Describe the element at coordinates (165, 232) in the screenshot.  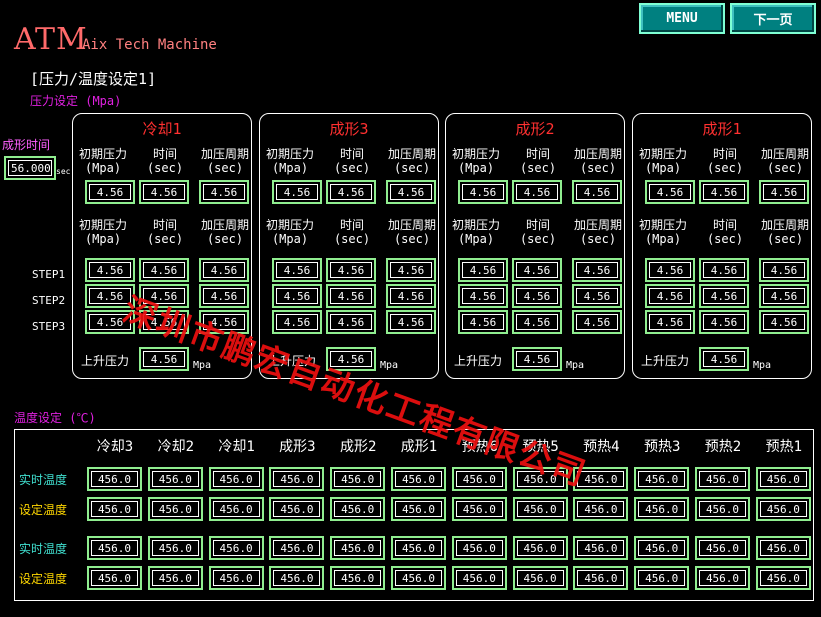
I see `column-header: 时间 (sec)` at that location.